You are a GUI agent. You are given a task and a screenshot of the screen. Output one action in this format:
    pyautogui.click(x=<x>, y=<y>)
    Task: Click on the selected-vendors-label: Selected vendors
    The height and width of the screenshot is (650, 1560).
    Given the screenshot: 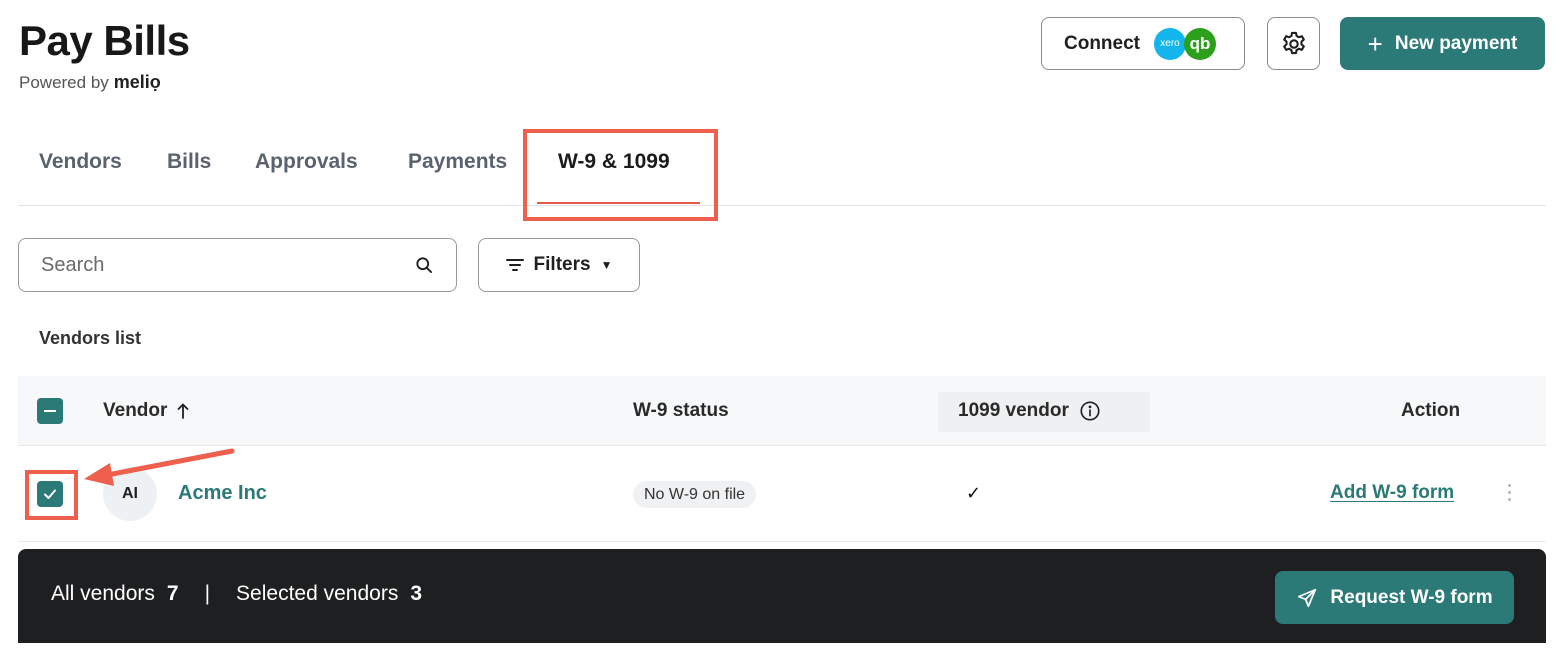 What is the action you would take?
    pyautogui.click(x=317, y=593)
    